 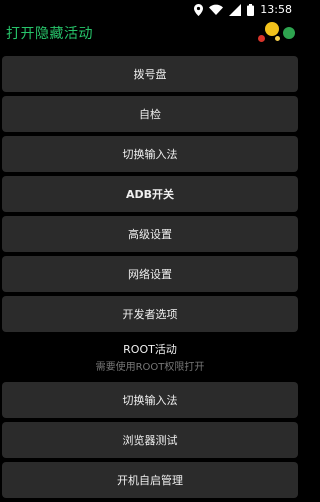 What do you see at coordinates (150, 74) in the screenshot?
I see `dialer-button: 拨号盘` at bounding box center [150, 74].